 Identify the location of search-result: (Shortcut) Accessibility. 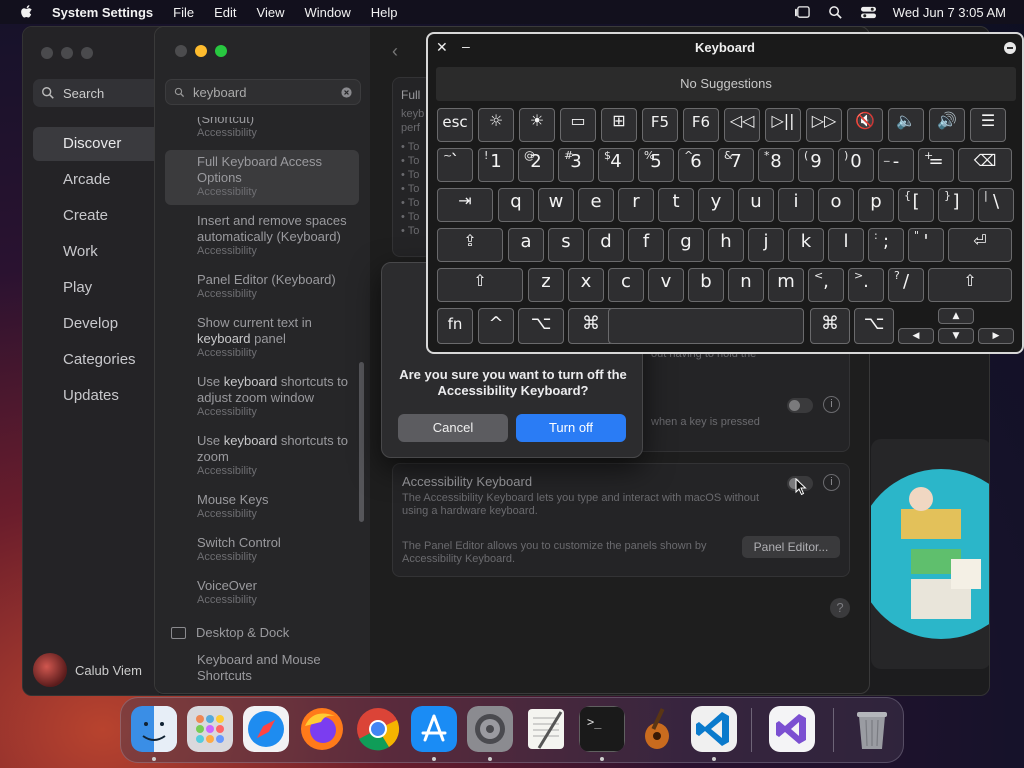
(262, 131).